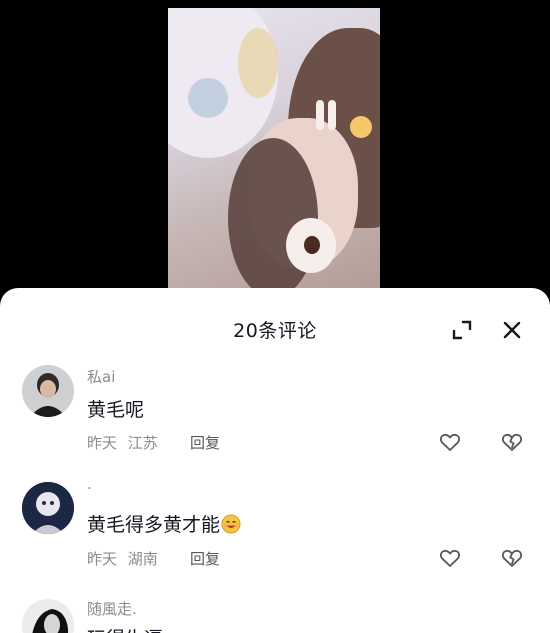  I want to click on expand-icon, so click(462, 330).